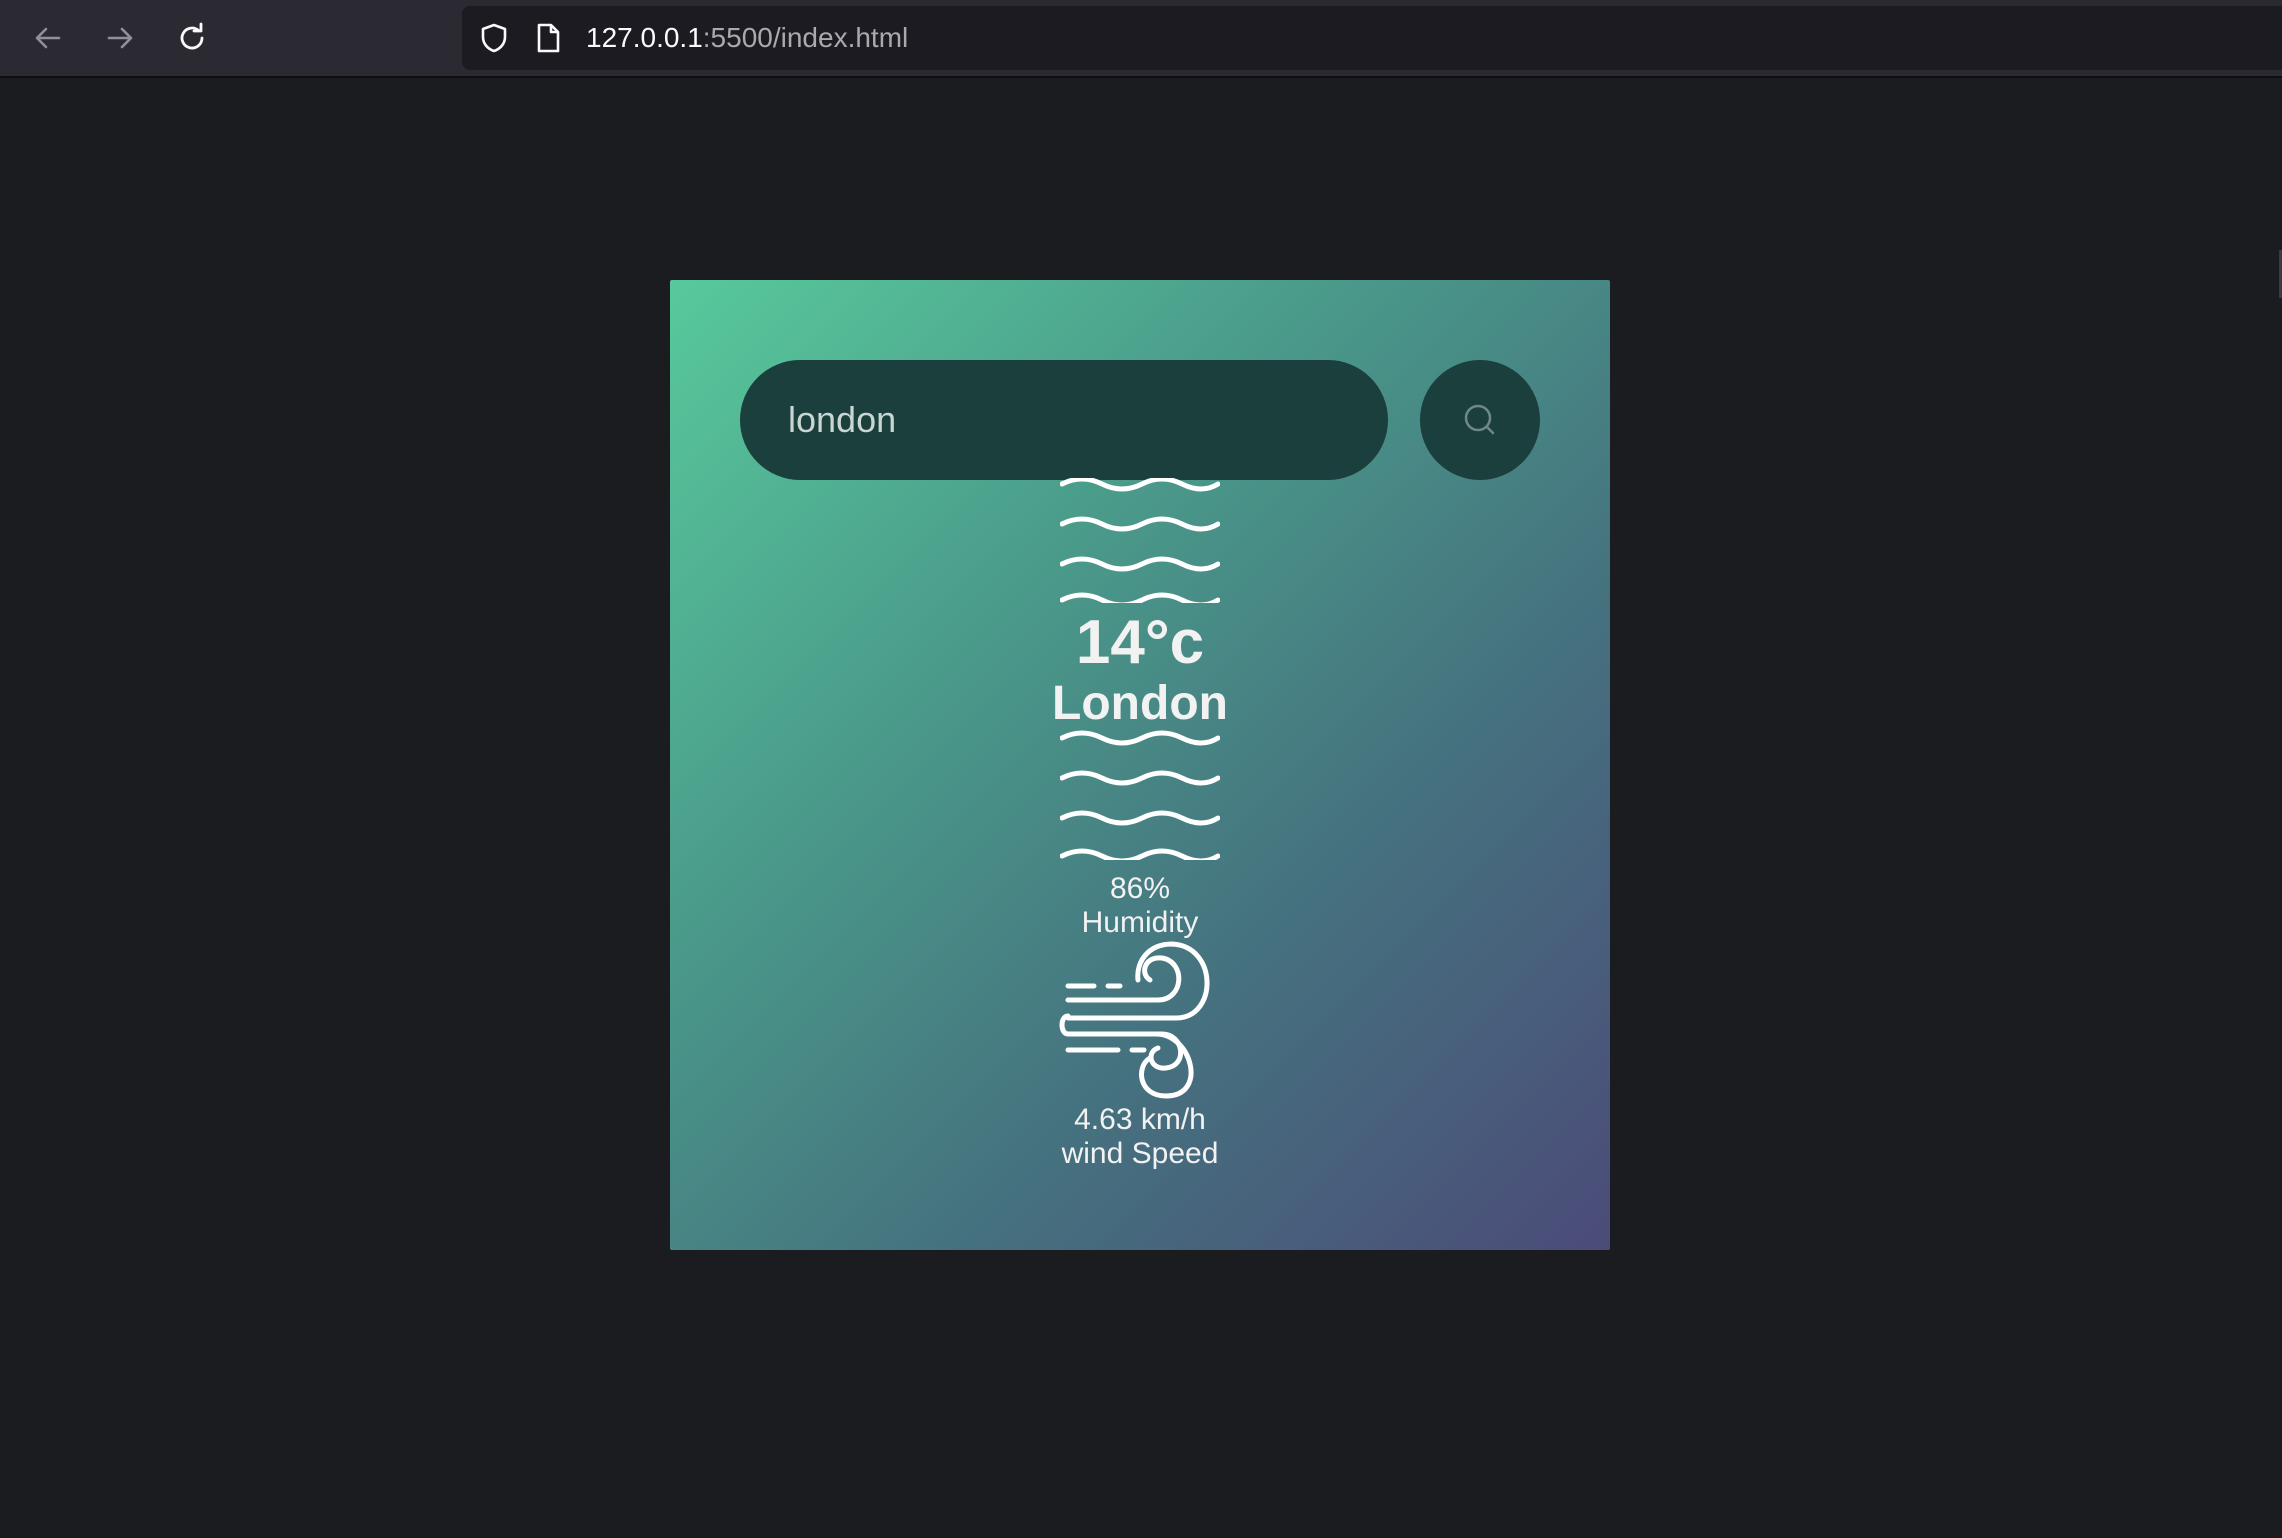  I want to click on url-text: 127.0.0.1:5500/index.html, so click(747, 38).